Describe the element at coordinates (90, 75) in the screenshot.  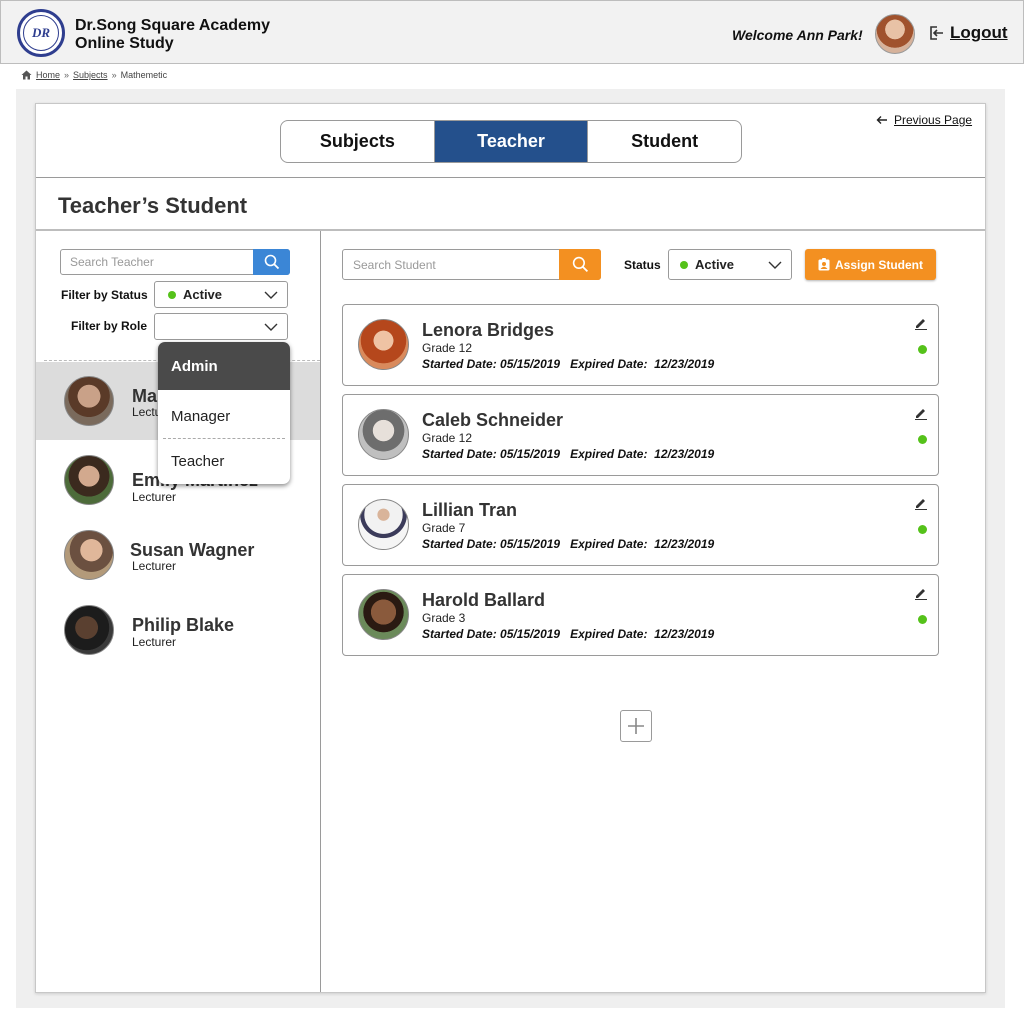
I see `breadcrumb-subjects: Subjects` at that location.